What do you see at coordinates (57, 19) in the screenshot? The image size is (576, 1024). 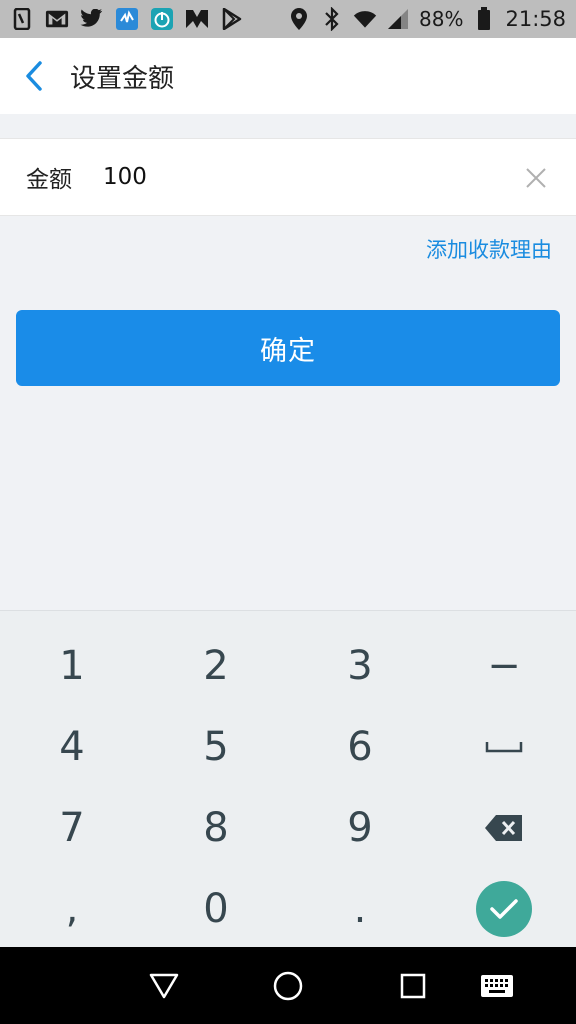 I see `gmail-icon` at bounding box center [57, 19].